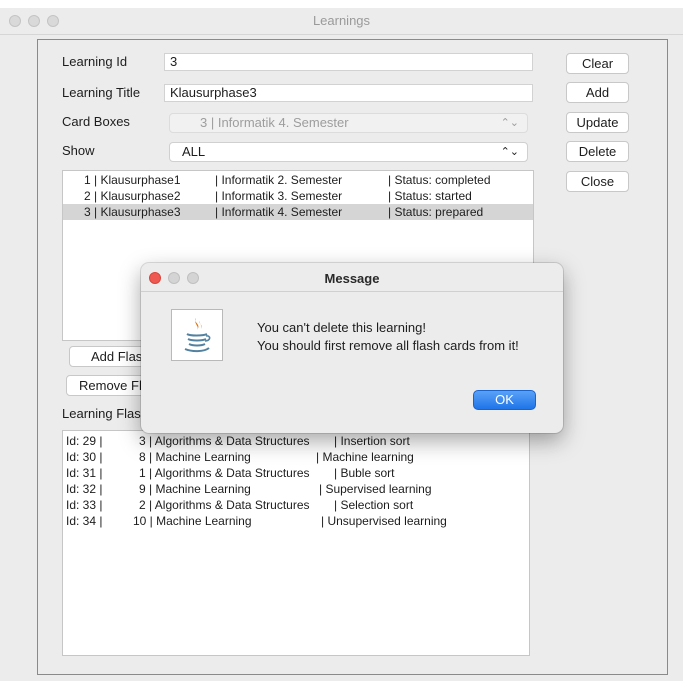 Image resolution: width=683 pixels, height=681 pixels. I want to click on title-bar: Learnings, so click(341, 21).